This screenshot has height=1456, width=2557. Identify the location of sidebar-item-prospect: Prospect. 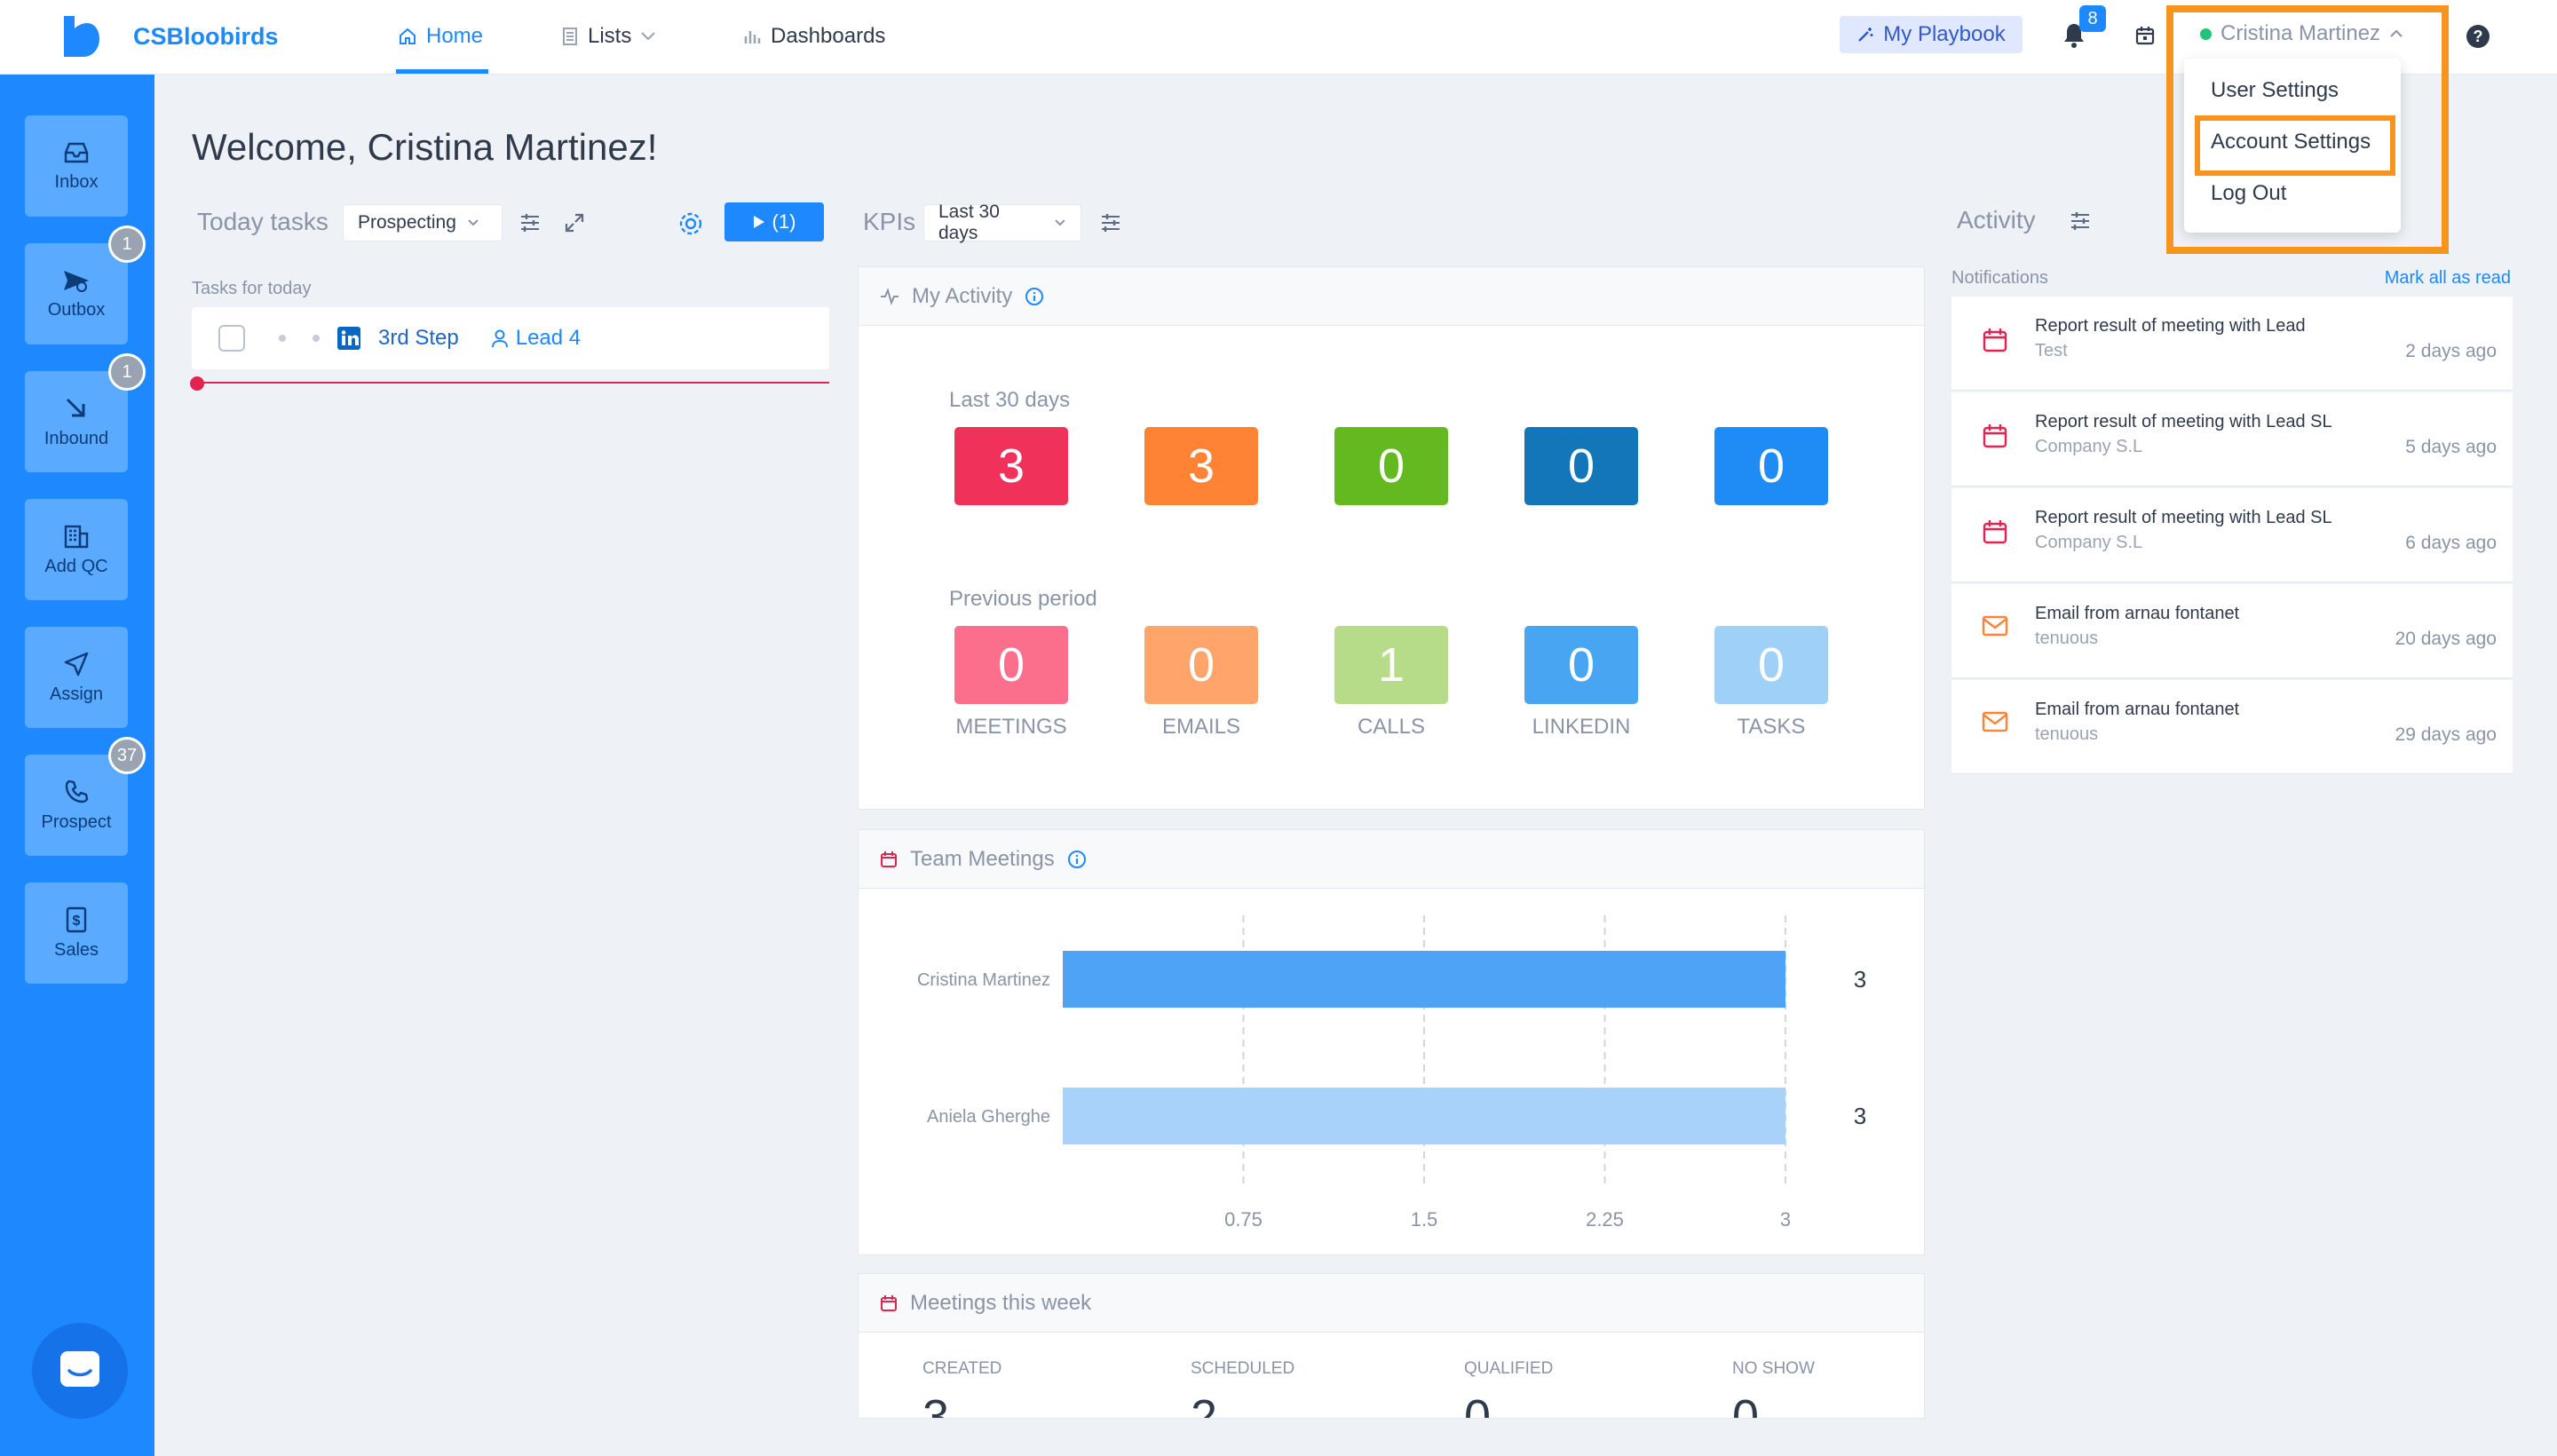
(76, 805).